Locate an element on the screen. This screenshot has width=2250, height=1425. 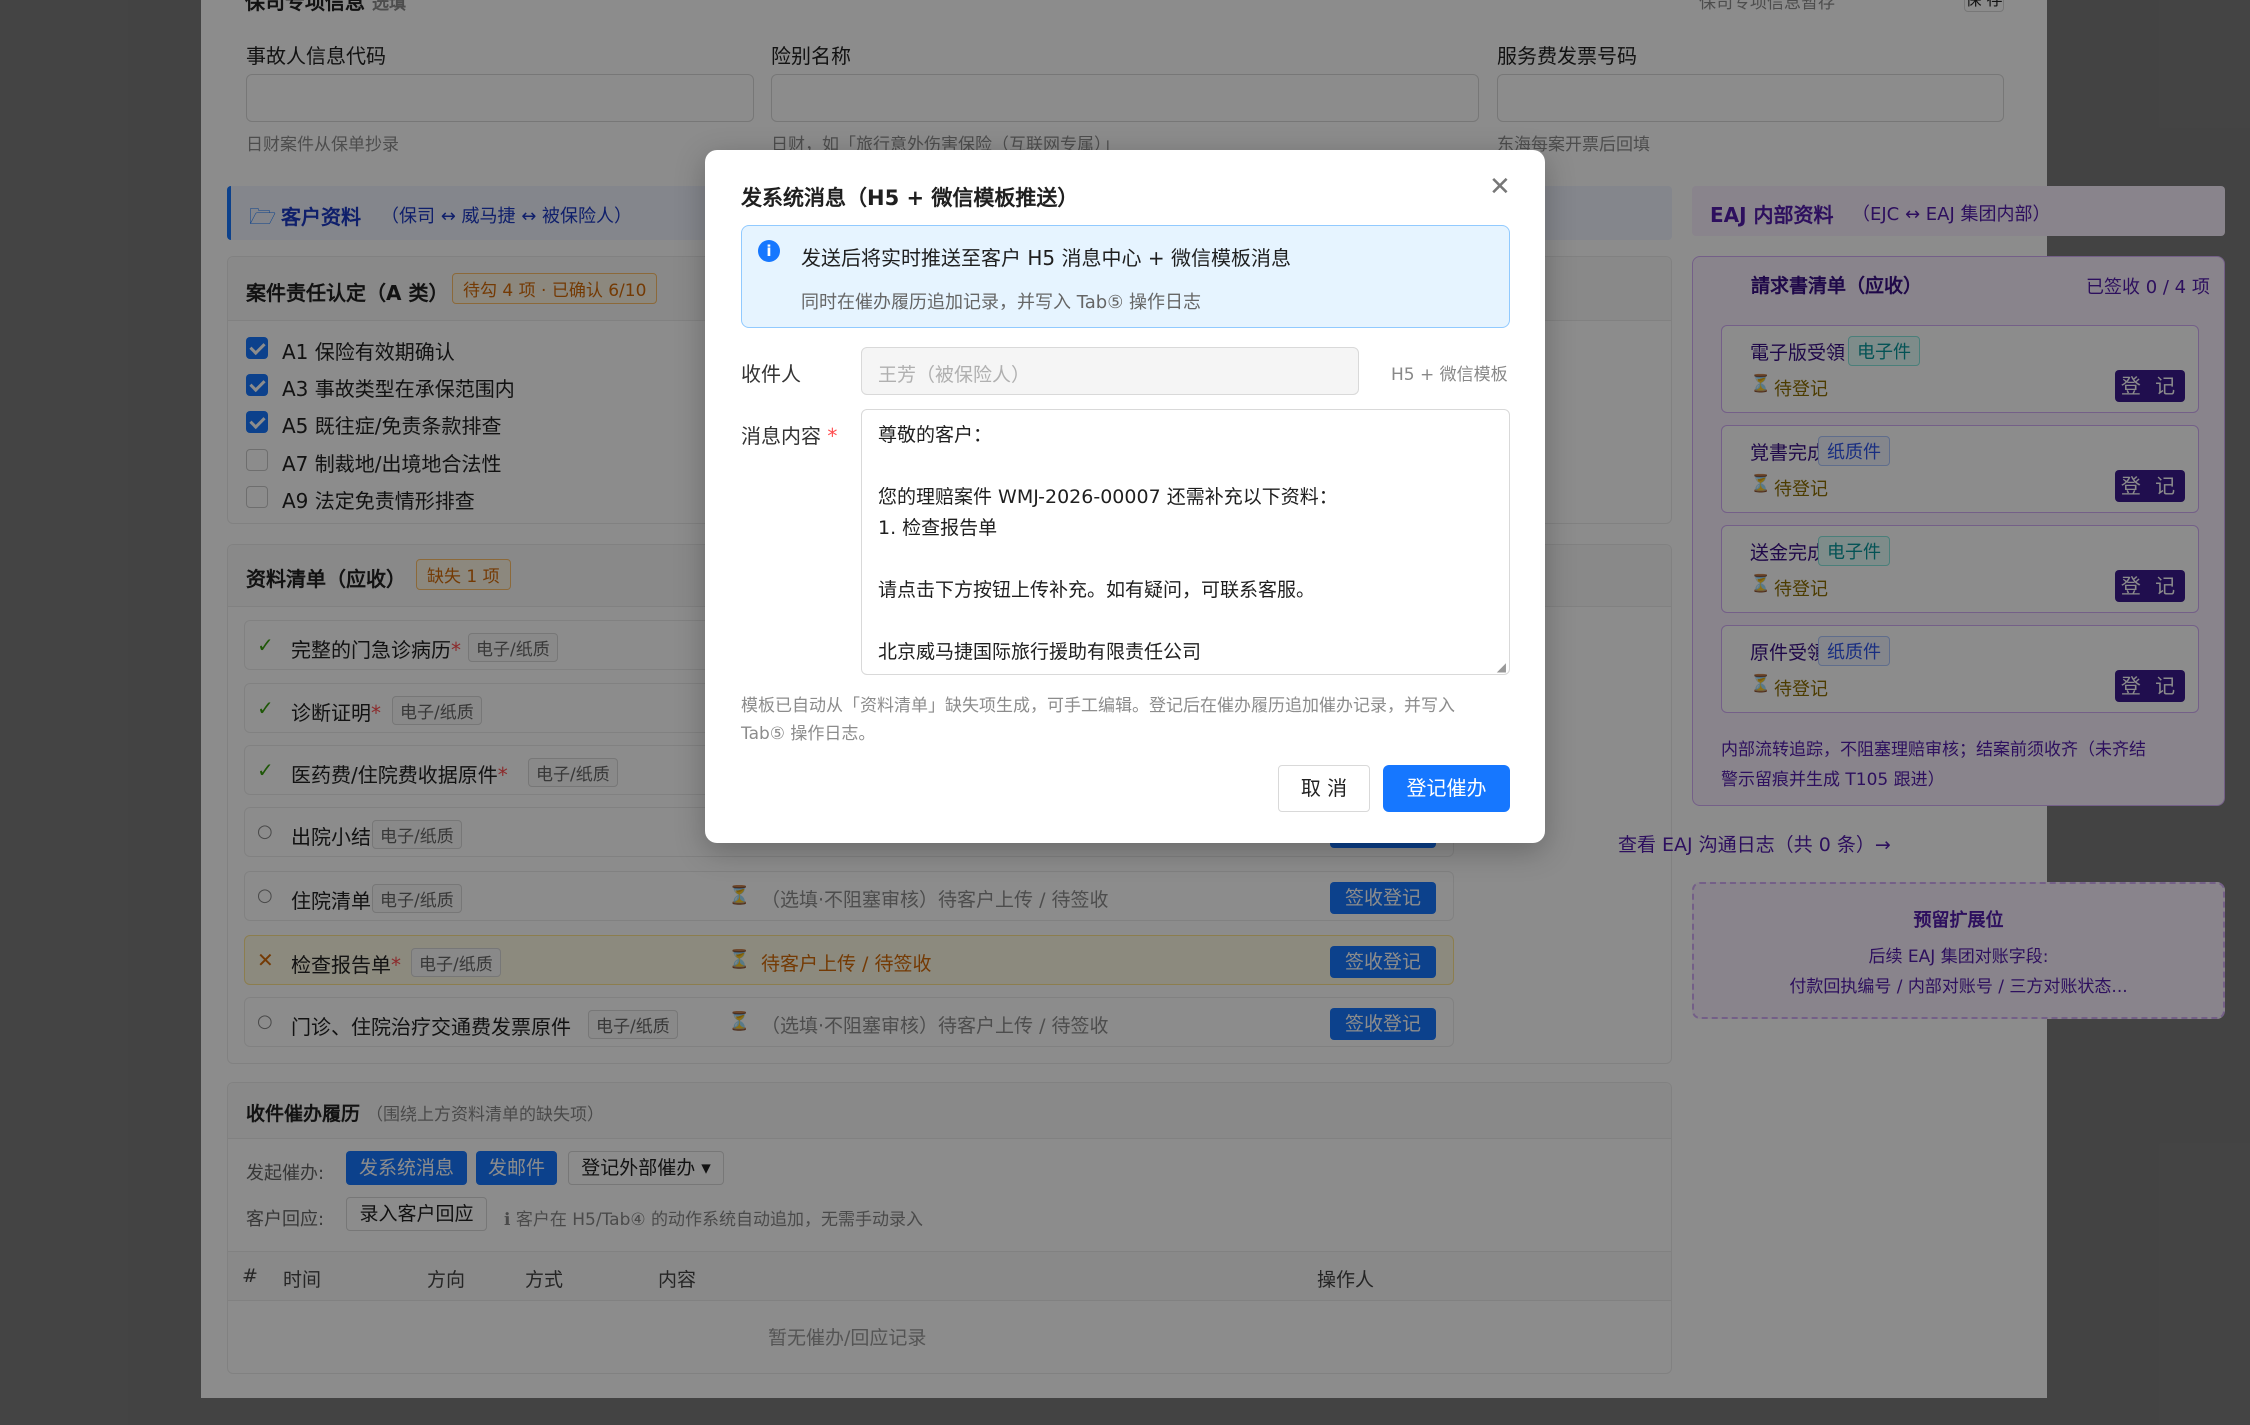
close-icon: ✕ is located at coordinates (1500, 187).